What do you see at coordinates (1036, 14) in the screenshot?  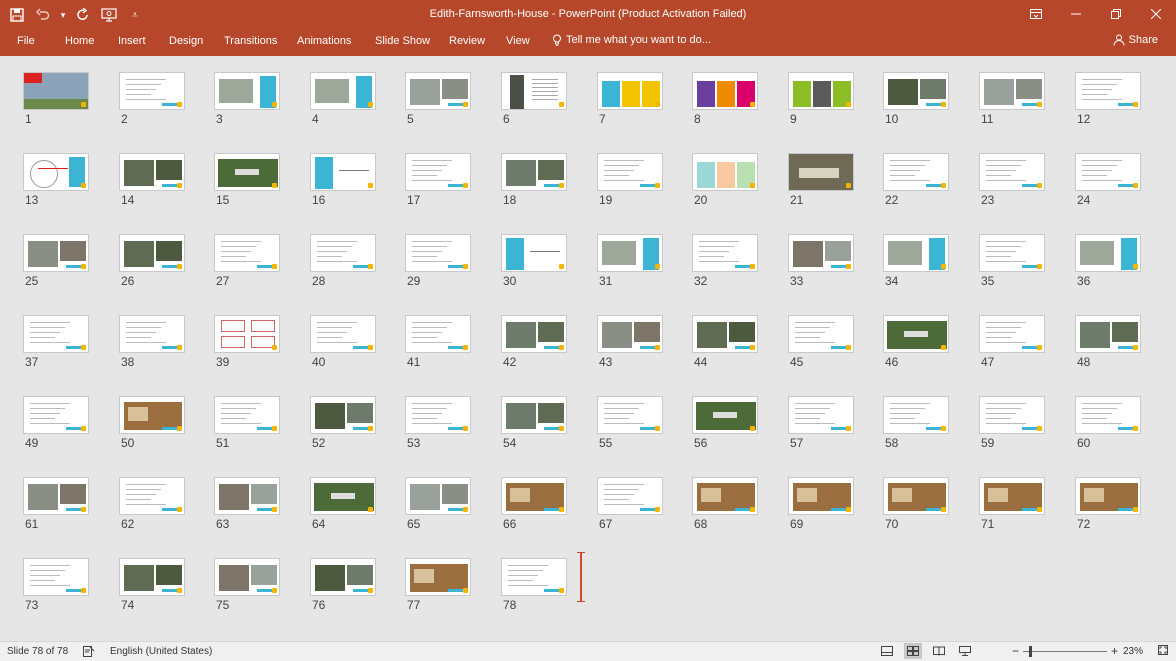 I see `ribbon-display-options-icon` at bounding box center [1036, 14].